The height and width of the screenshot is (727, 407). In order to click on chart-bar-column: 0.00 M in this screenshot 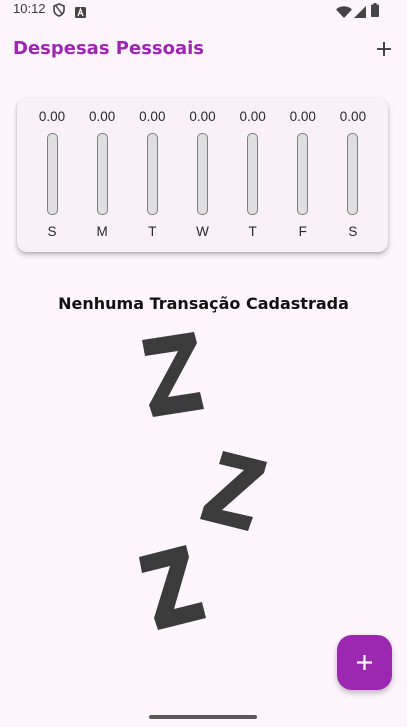, I will do `click(102, 175)`.